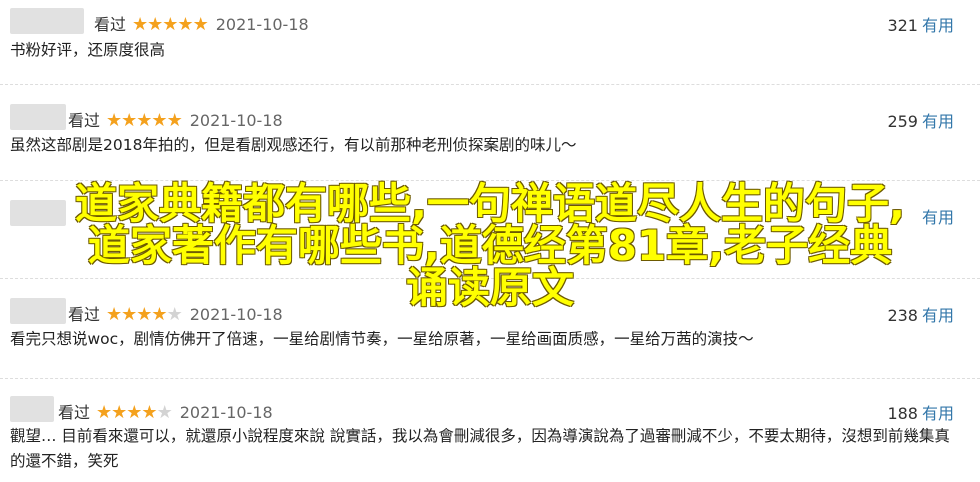 The height and width of the screenshot is (482, 980). What do you see at coordinates (489, 287) in the screenshot?
I see `overlay-title-line-3: 诵读原文` at bounding box center [489, 287].